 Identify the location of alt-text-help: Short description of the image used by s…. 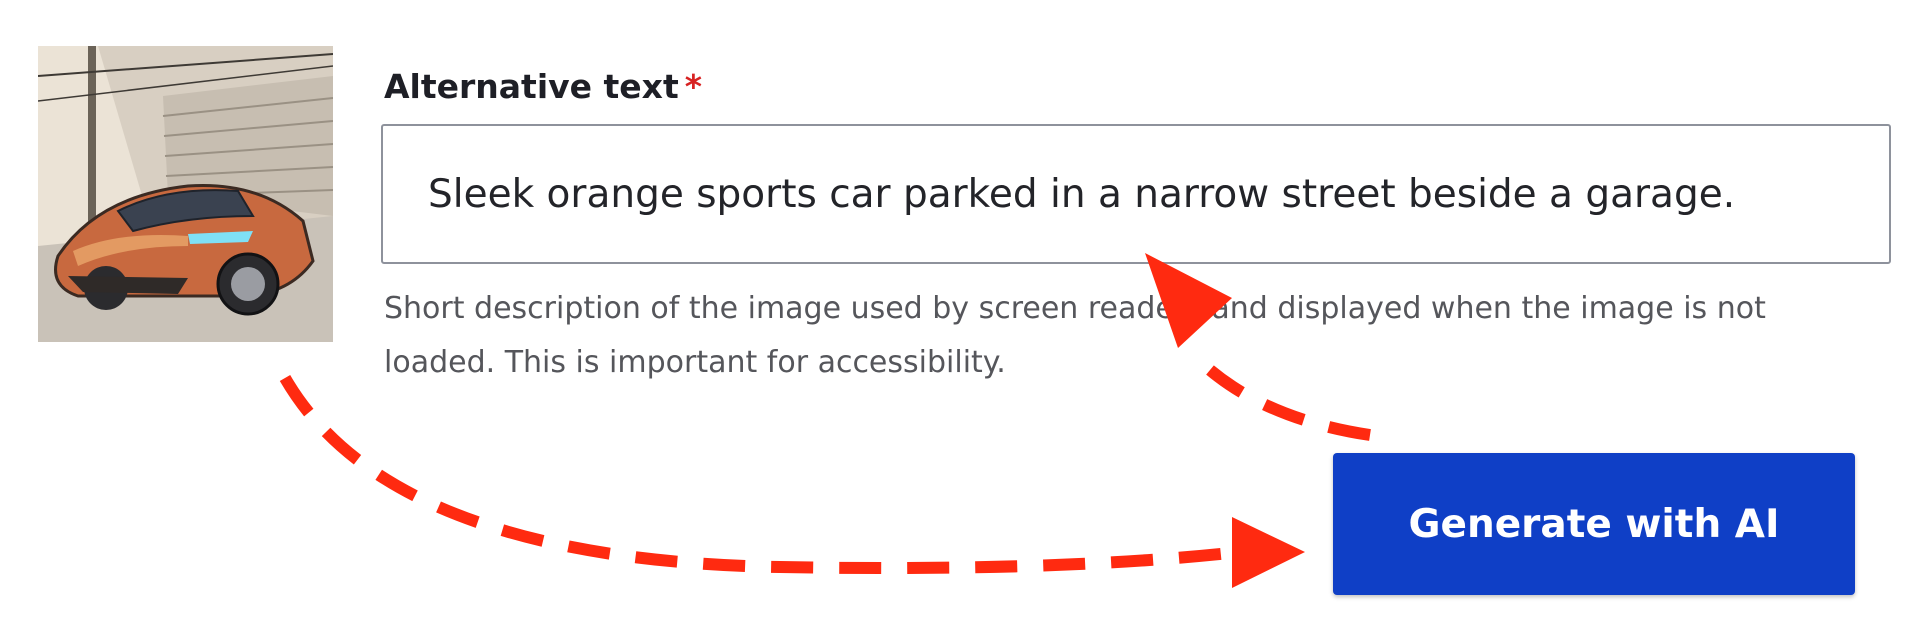
(1075, 335).